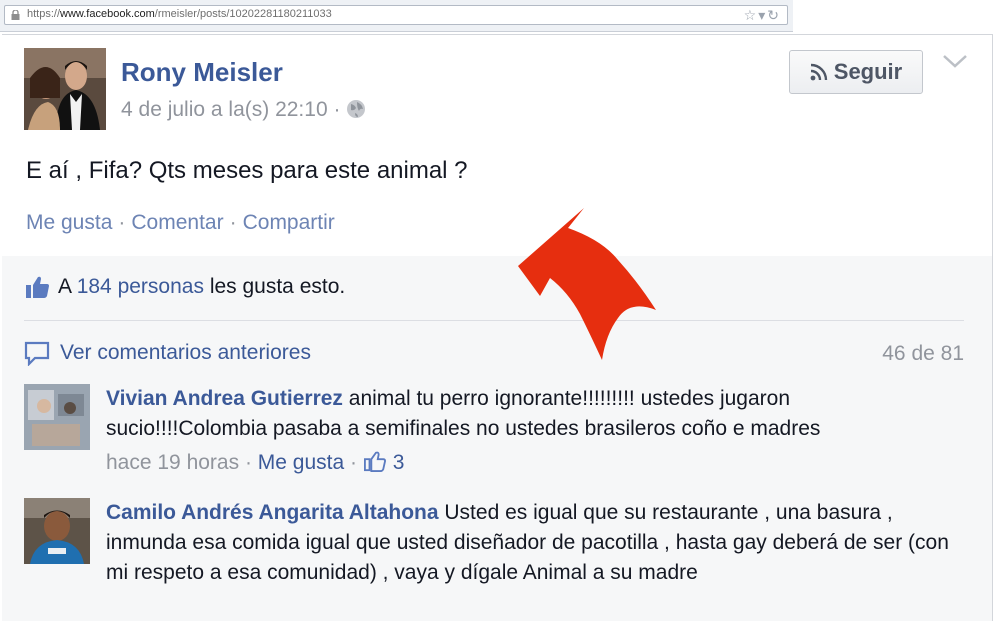  What do you see at coordinates (818, 72) in the screenshot?
I see `rss-icon` at bounding box center [818, 72].